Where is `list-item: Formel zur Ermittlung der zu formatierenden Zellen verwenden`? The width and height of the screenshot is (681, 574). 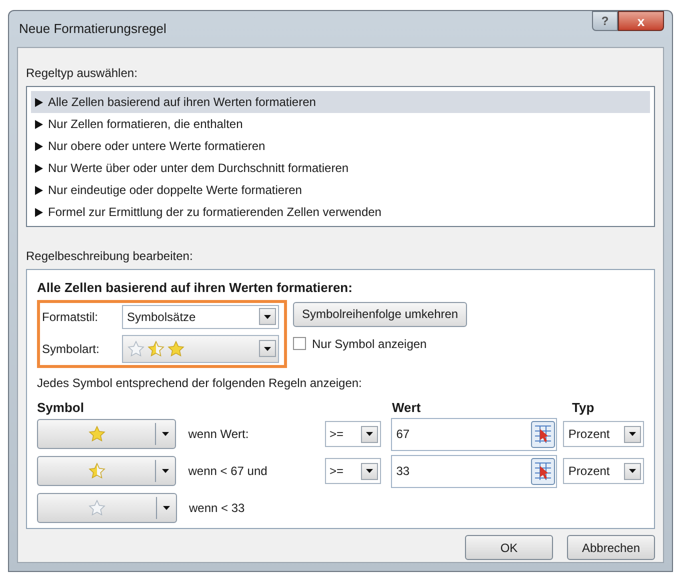
list-item: Formel zur Ermittlung der zu formatierenden Zellen verwenden is located at coordinates (340, 212).